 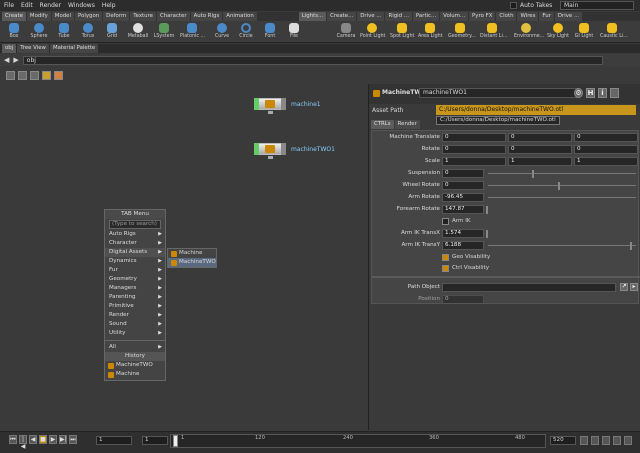 I want to click on shelf-tab-fur: Fur, so click(x=546, y=16).